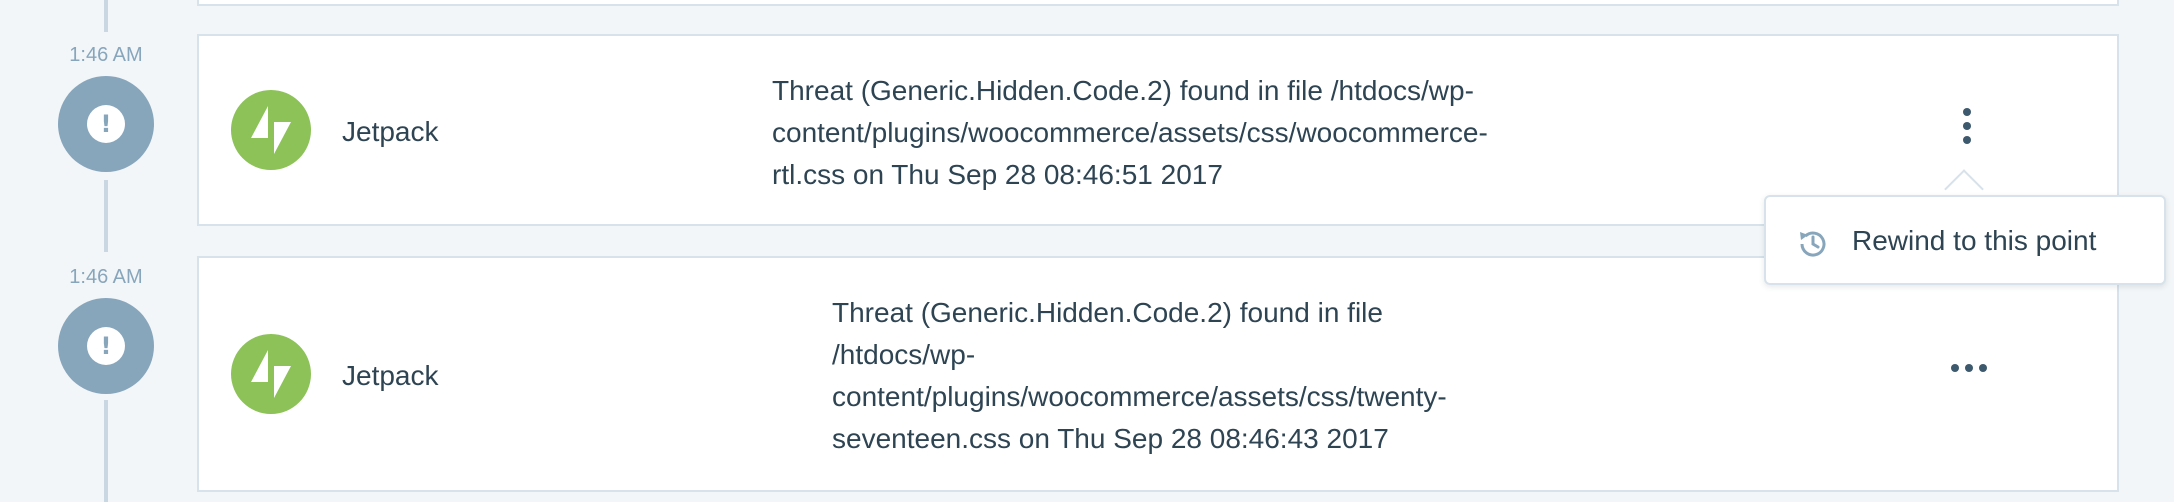 The image size is (2174, 502). What do you see at coordinates (997, 174) in the screenshot?
I see `description-line: rtl.css on Thu Sep 28 08:46:51 2017` at bounding box center [997, 174].